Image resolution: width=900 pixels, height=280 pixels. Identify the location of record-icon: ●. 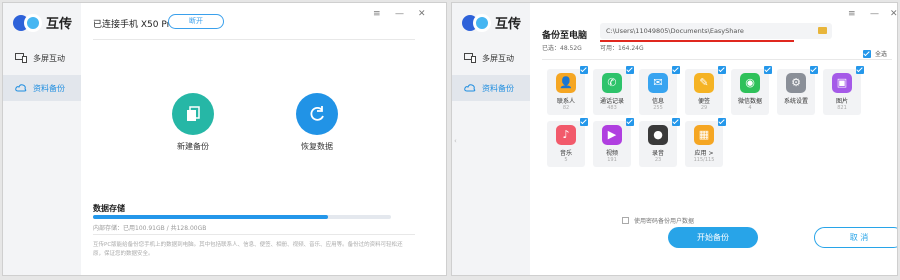
(658, 135).